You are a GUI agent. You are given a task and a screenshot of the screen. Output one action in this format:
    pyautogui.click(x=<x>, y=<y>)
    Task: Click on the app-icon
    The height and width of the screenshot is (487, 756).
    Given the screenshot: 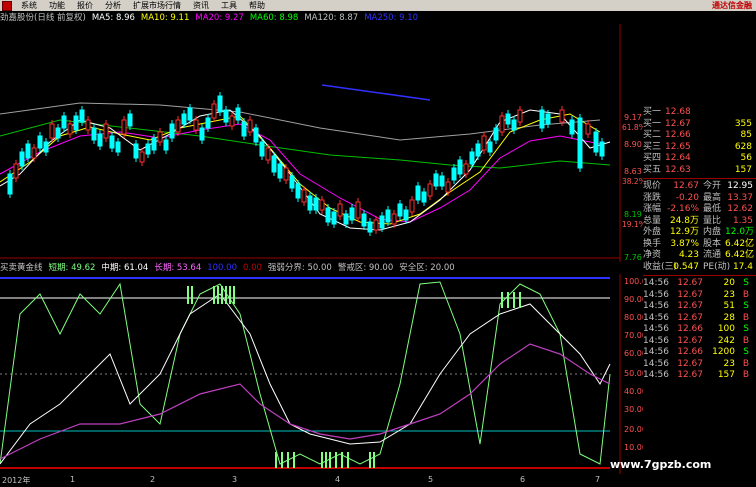 What is the action you would take?
    pyautogui.click(x=7, y=5)
    